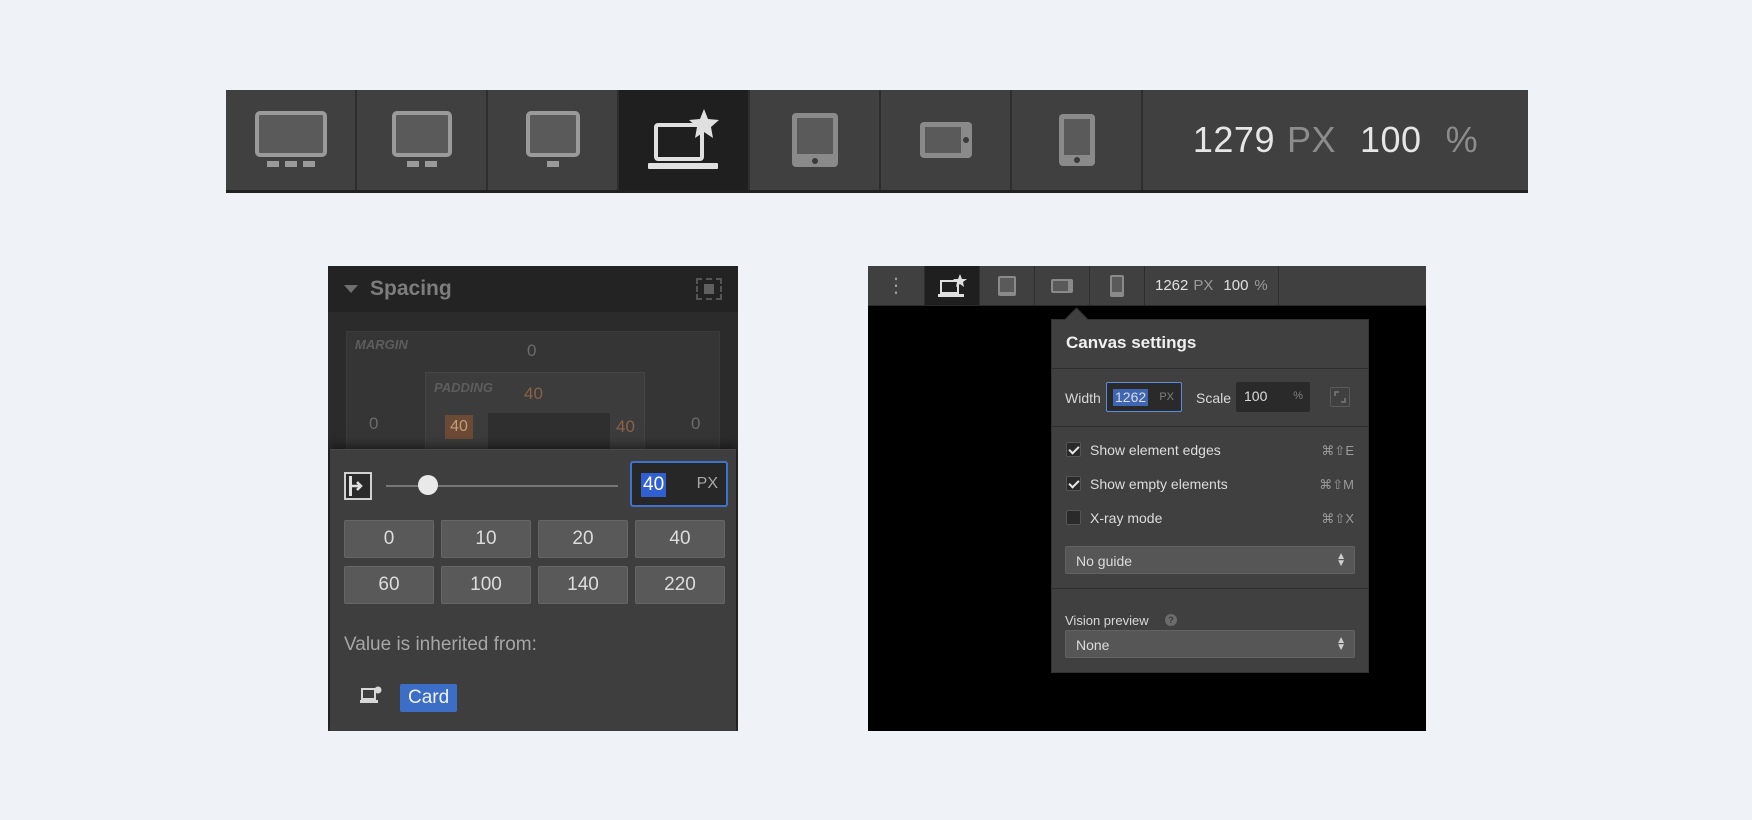 The height and width of the screenshot is (820, 1752). Describe the element at coordinates (1166, 397) in the screenshot. I see `width-unit-label: PX` at that location.